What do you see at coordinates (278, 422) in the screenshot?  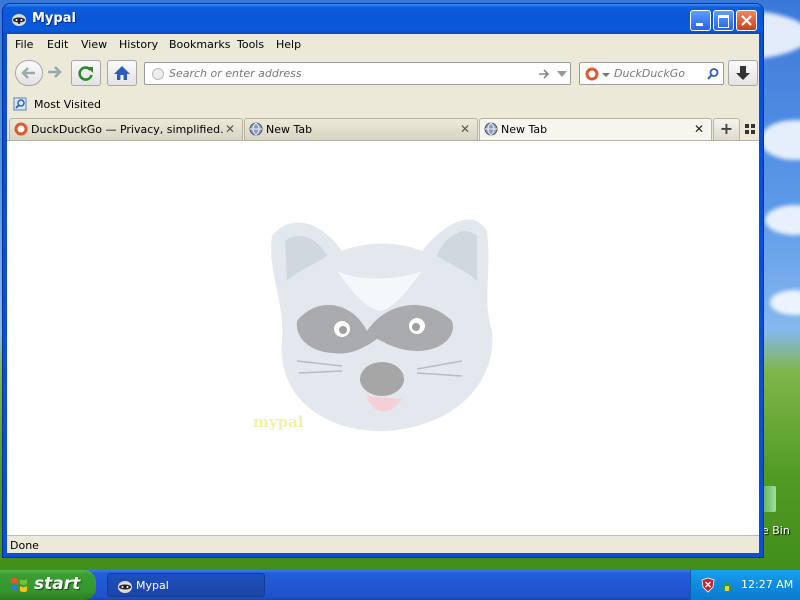 I see `watermark-text: mypal` at bounding box center [278, 422].